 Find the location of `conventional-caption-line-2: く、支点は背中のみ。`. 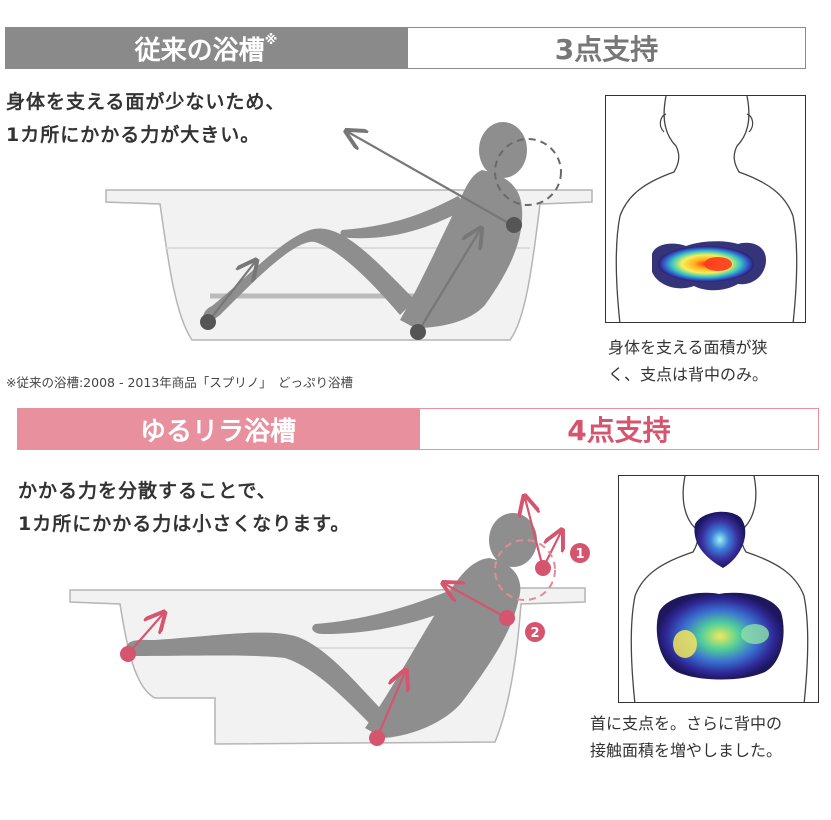

conventional-caption-line-2: く、支点は背中のみ。 is located at coordinates (688, 374).